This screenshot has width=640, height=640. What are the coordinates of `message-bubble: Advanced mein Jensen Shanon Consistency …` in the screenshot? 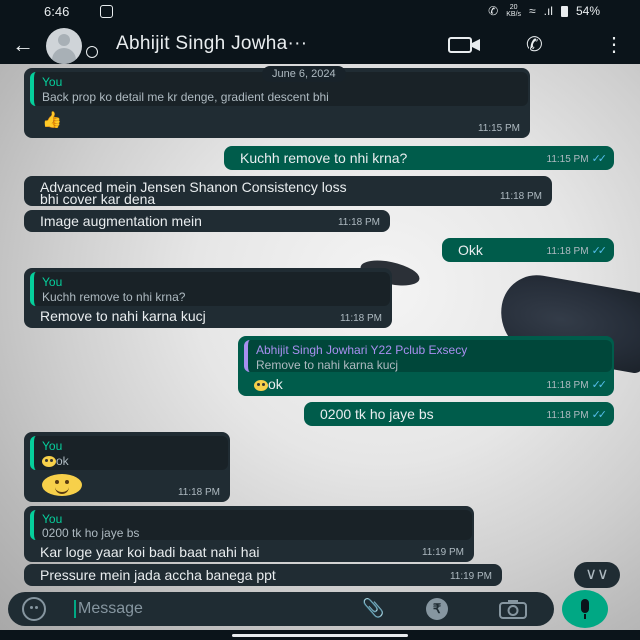 It's located at (288, 191).